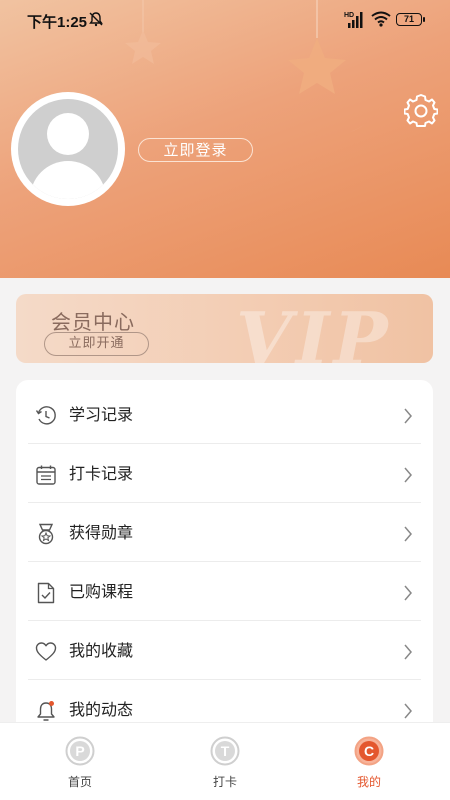  What do you see at coordinates (224, 650) in the screenshot?
I see `menu-item-favorites: 我的收藏` at bounding box center [224, 650].